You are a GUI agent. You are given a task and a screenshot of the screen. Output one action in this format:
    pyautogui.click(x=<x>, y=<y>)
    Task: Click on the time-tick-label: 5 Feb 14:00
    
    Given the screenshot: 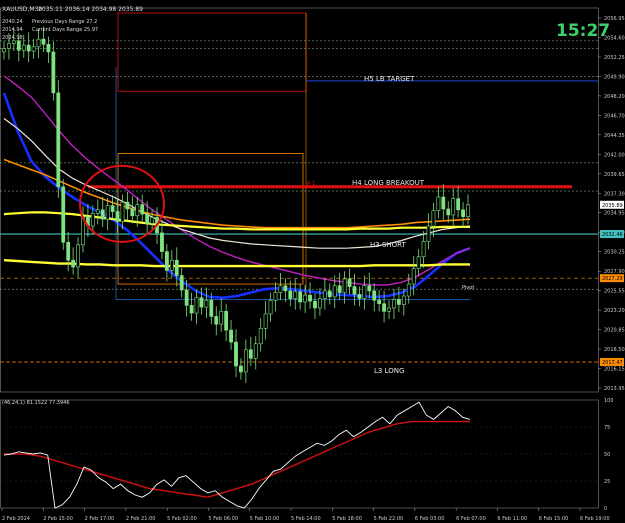 What is the action you would take?
    pyautogui.click(x=306, y=519)
    